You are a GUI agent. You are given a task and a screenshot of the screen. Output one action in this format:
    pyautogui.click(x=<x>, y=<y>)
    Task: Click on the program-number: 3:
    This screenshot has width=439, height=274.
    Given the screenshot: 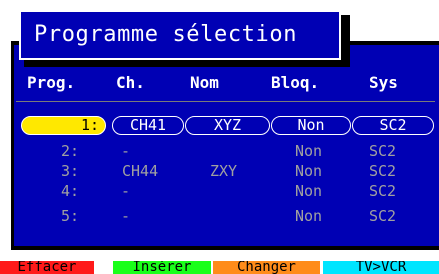 What is the action you would take?
    pyautogui.click(x=70, y=171)
    